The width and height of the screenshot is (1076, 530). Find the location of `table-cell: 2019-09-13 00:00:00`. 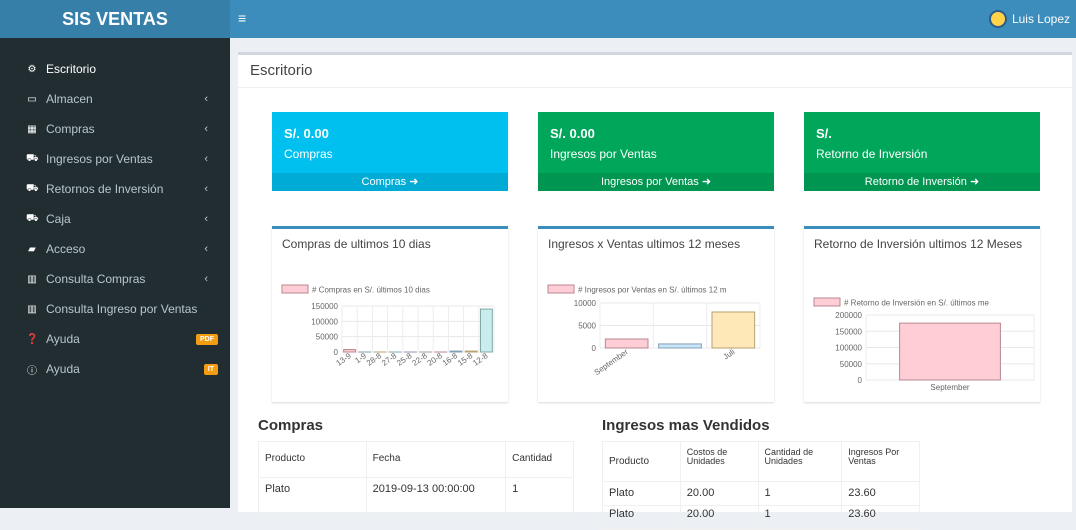

table-cell: 2019-09-13 00:00:00 is located at coordinates (435, 496).